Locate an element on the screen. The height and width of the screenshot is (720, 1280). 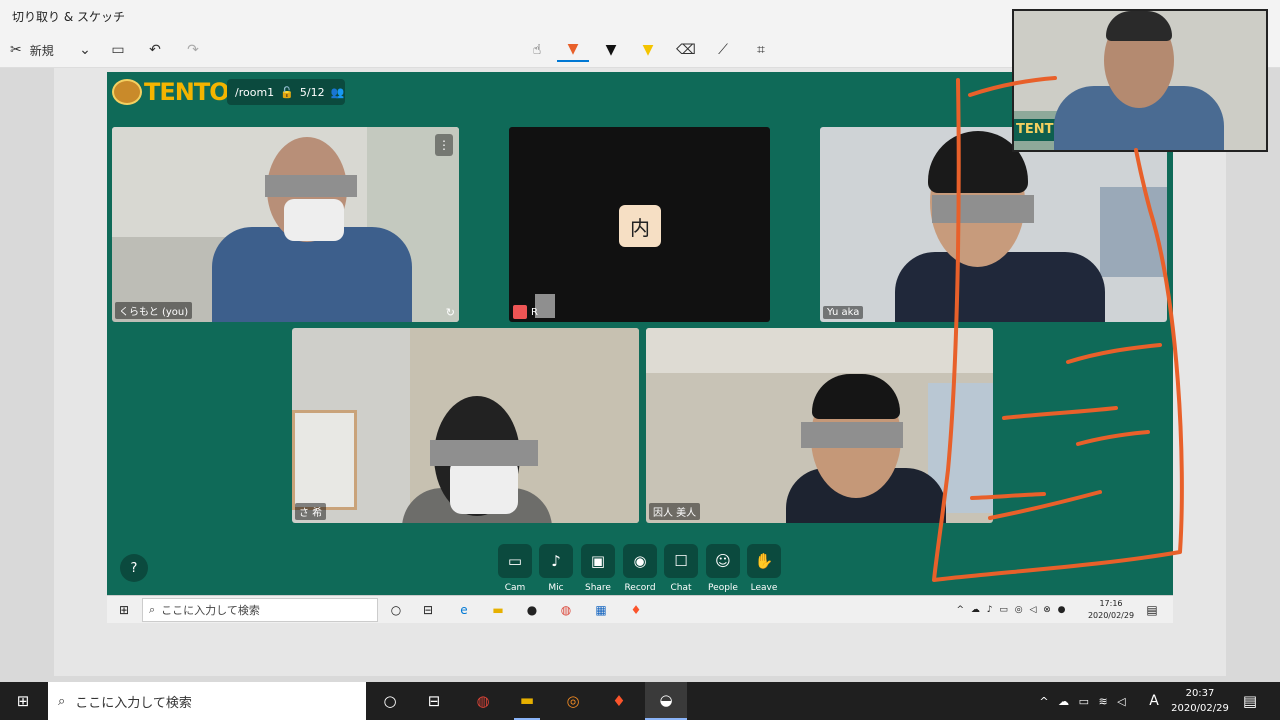
crop-icon: ⌗ is located at coordinates (761, 50).